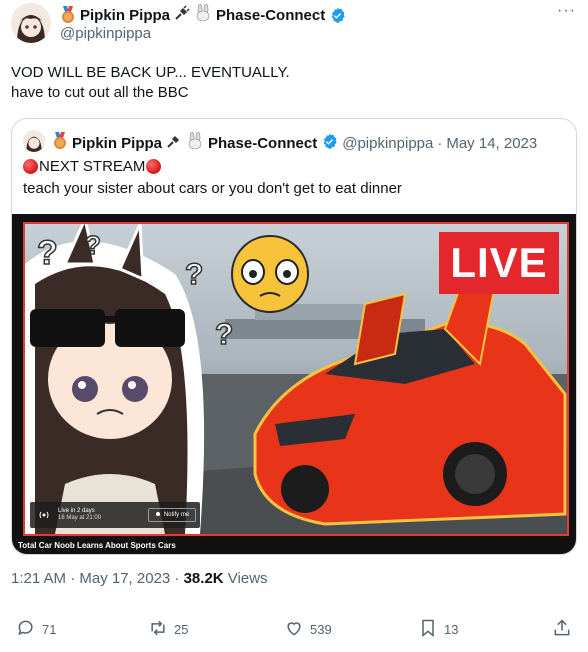 This screenshot has width=588, height=652. I want to click on live-badge: LIVE, so click(499, 263).